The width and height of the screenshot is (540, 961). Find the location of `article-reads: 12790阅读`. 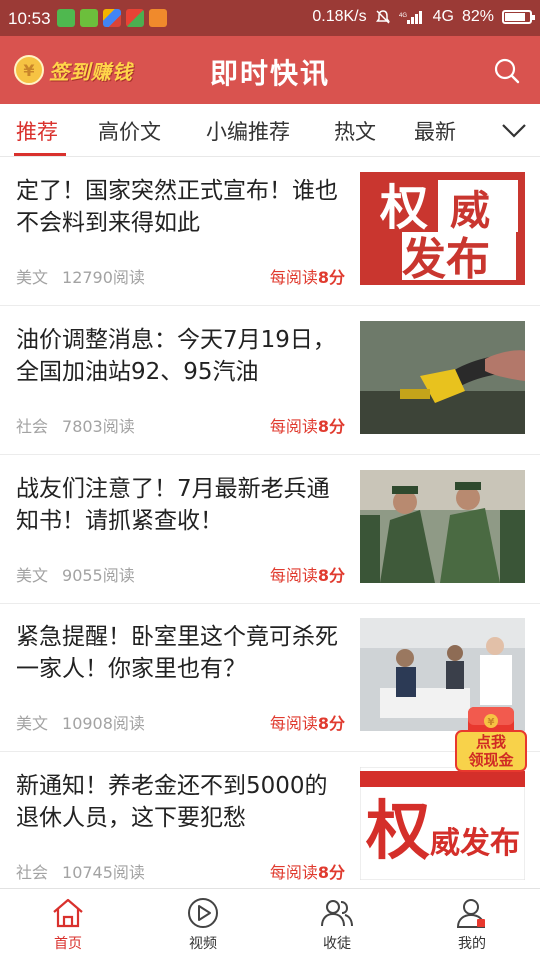

article-reads: 12790阅读 is located at coordinates (103, 277).